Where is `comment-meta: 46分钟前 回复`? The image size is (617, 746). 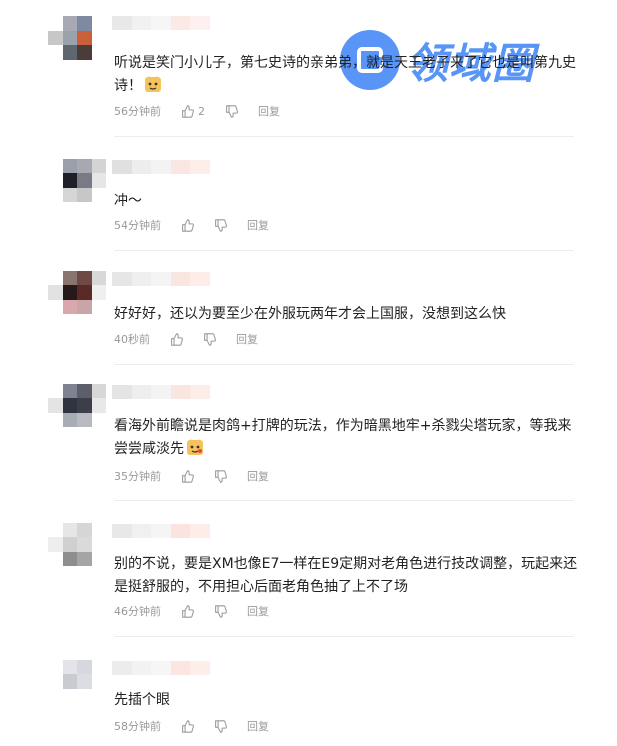
comment-meta: 46分钟前 回复 is located at coordinates (191, 611).